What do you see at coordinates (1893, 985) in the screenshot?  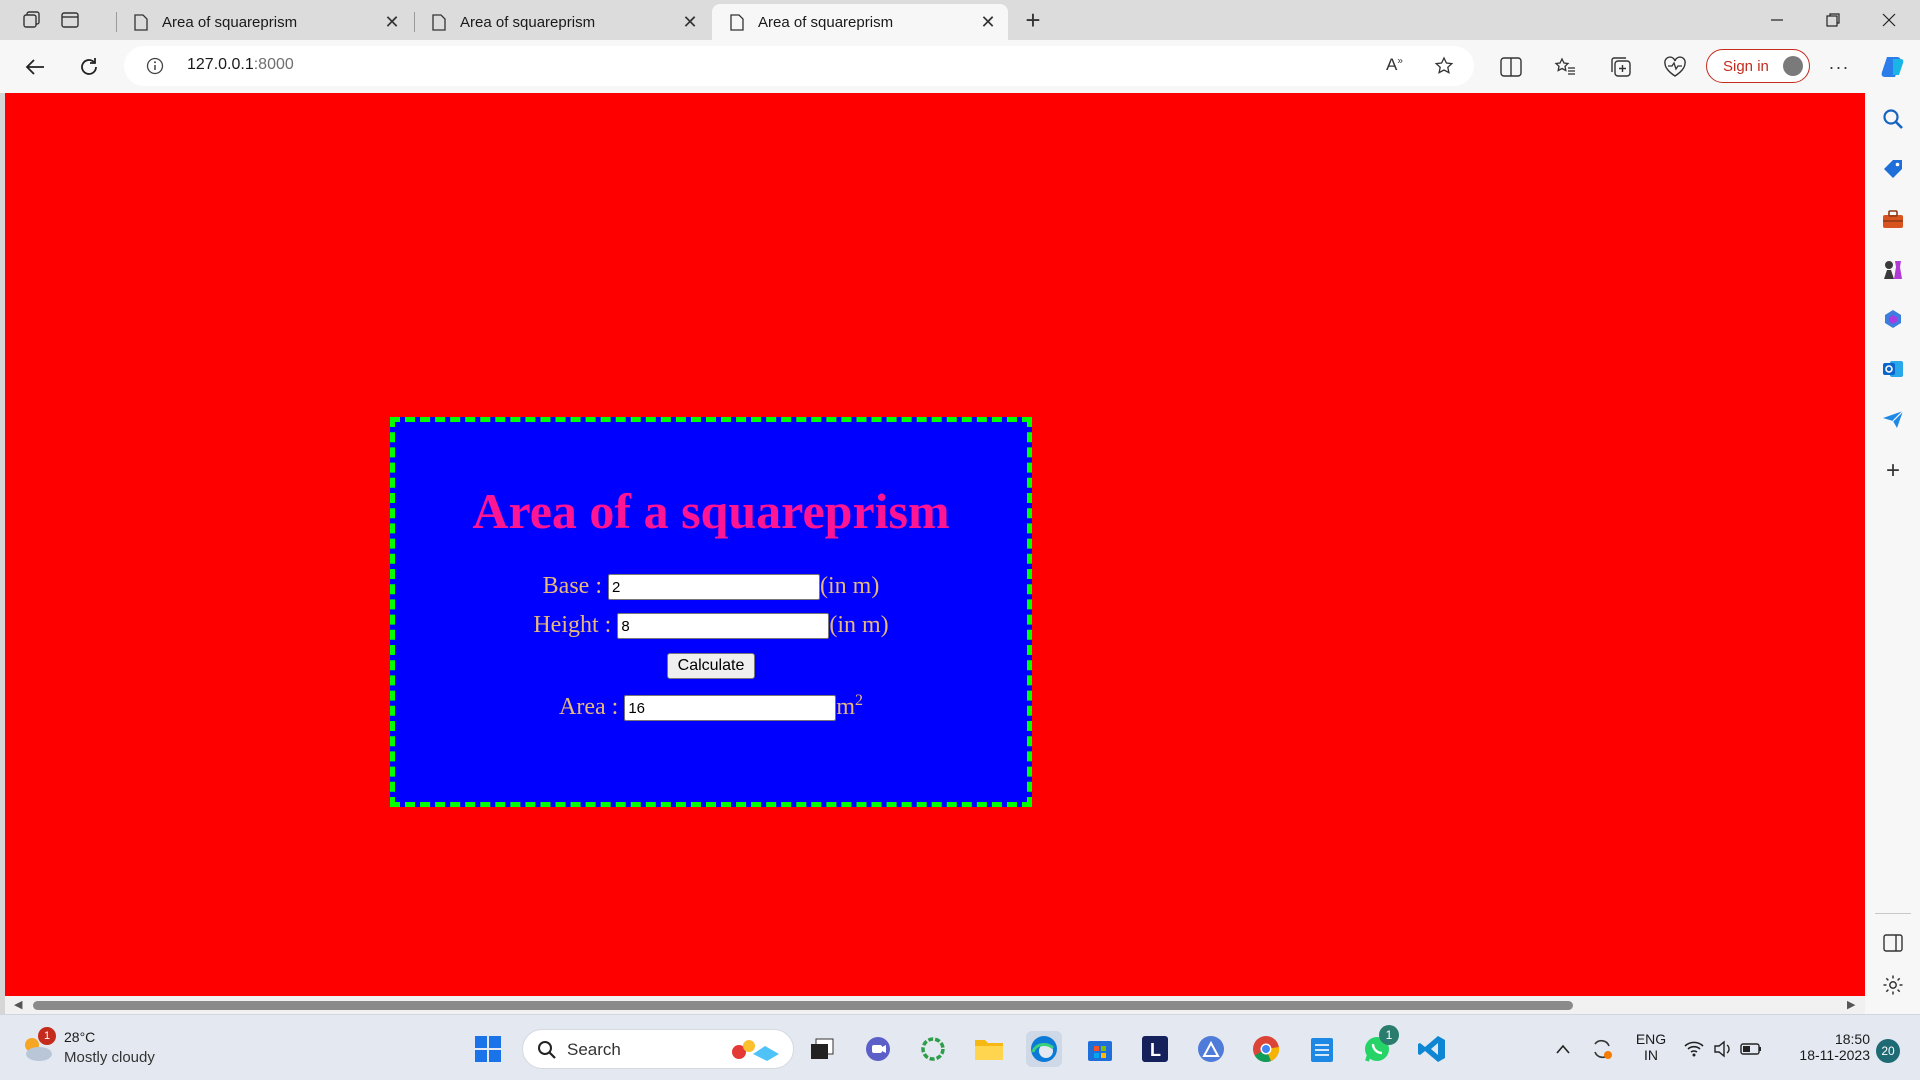 I see `sidebar-settings-icon` at bounding box center [1893, 985].